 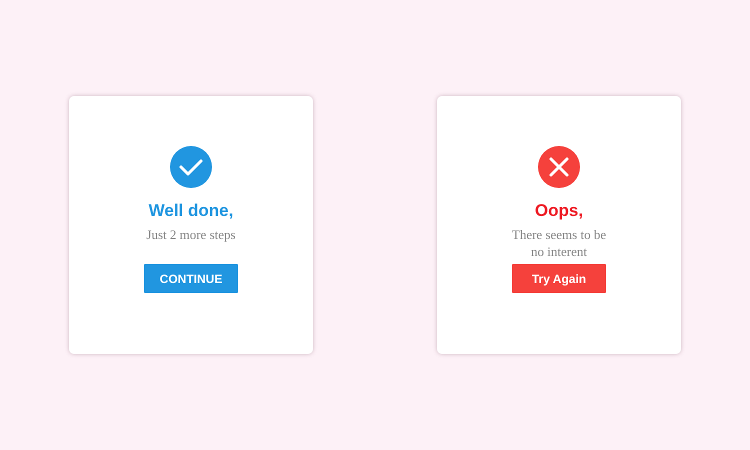 What do you see at coordinates (559, 211) in the screenshot?
I see `card-title: Oops,` at bounding box center [559, 211].